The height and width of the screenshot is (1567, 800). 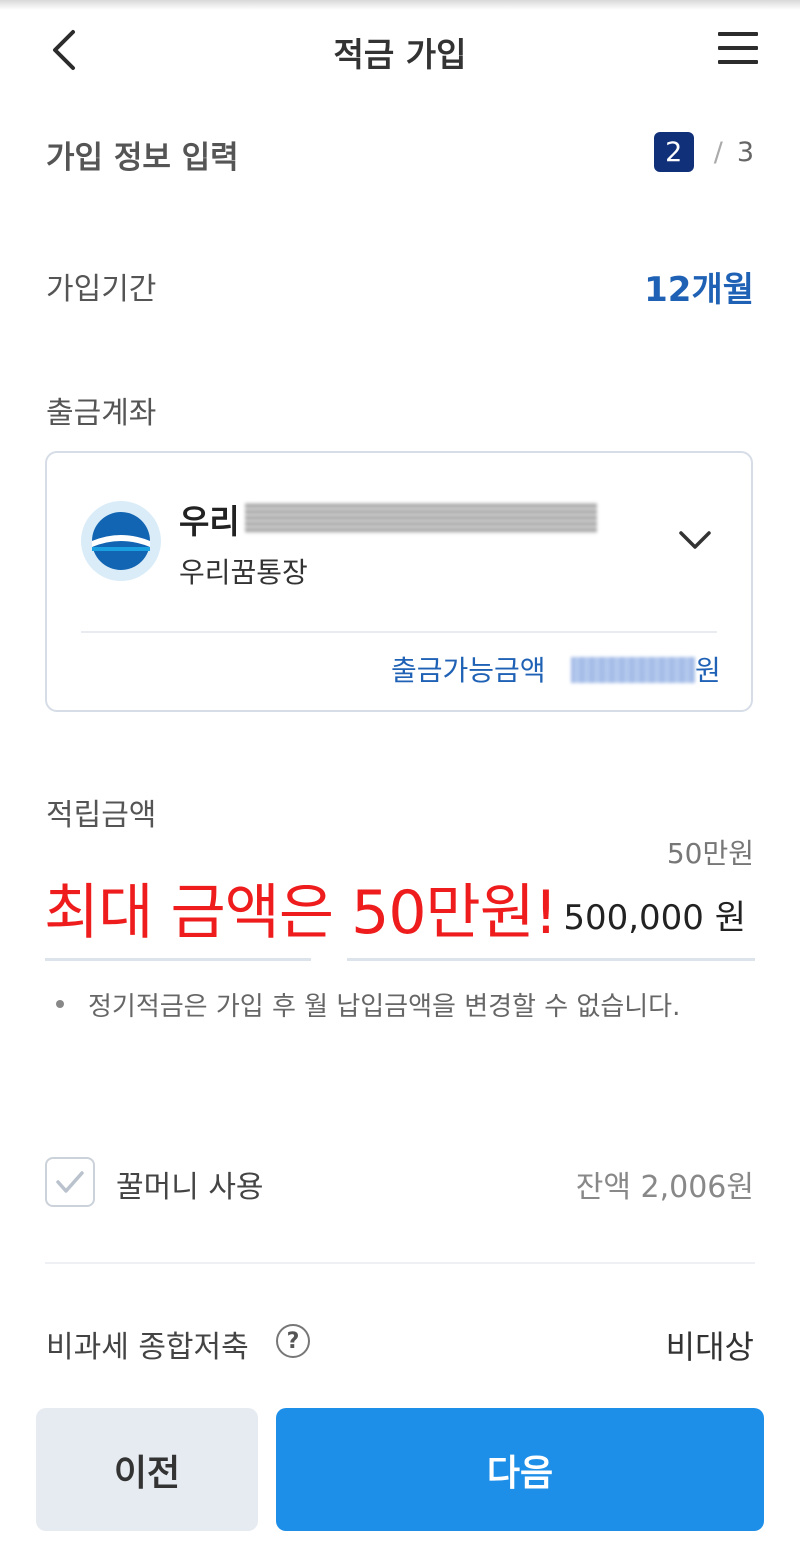 What do you see at coordinates (421, 518) in the screenshot?
I see `masked-account-number` at bounding box center [421, 518].